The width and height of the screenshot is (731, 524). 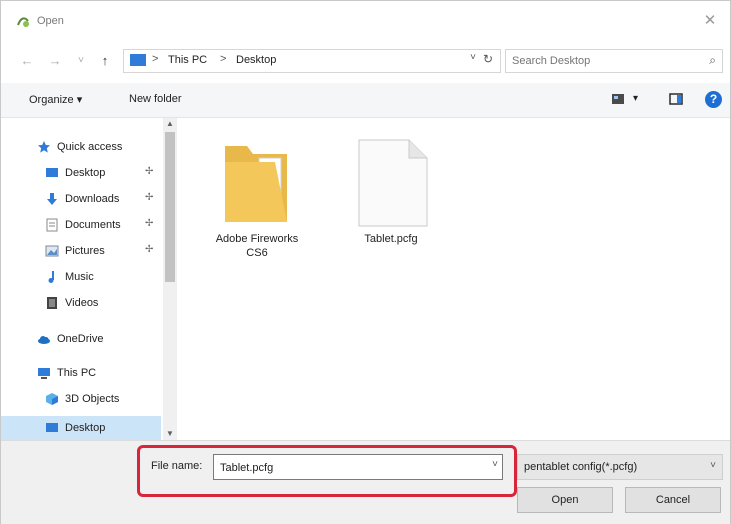 I want to click on sidebar-item-3d-objects: 3D Objects, so click(x=81, y=399).